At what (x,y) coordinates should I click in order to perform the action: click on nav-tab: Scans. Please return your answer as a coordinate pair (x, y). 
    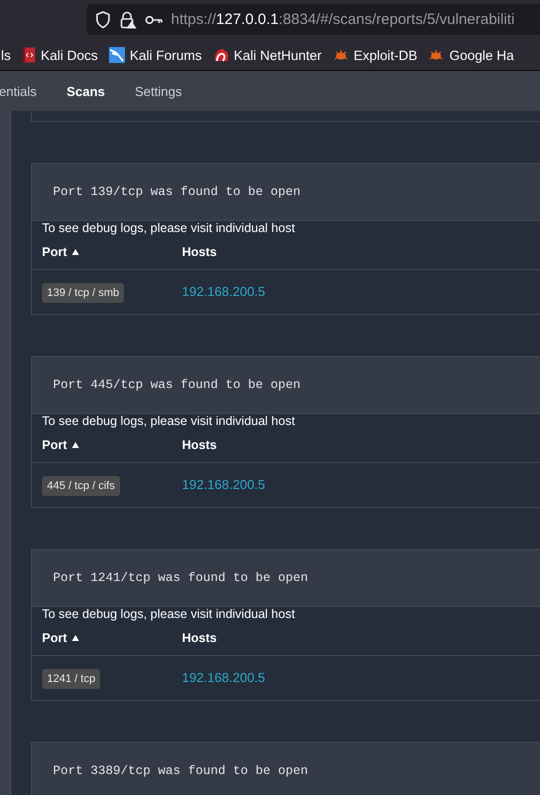
    Looking at the image, I should click on (85, 91).